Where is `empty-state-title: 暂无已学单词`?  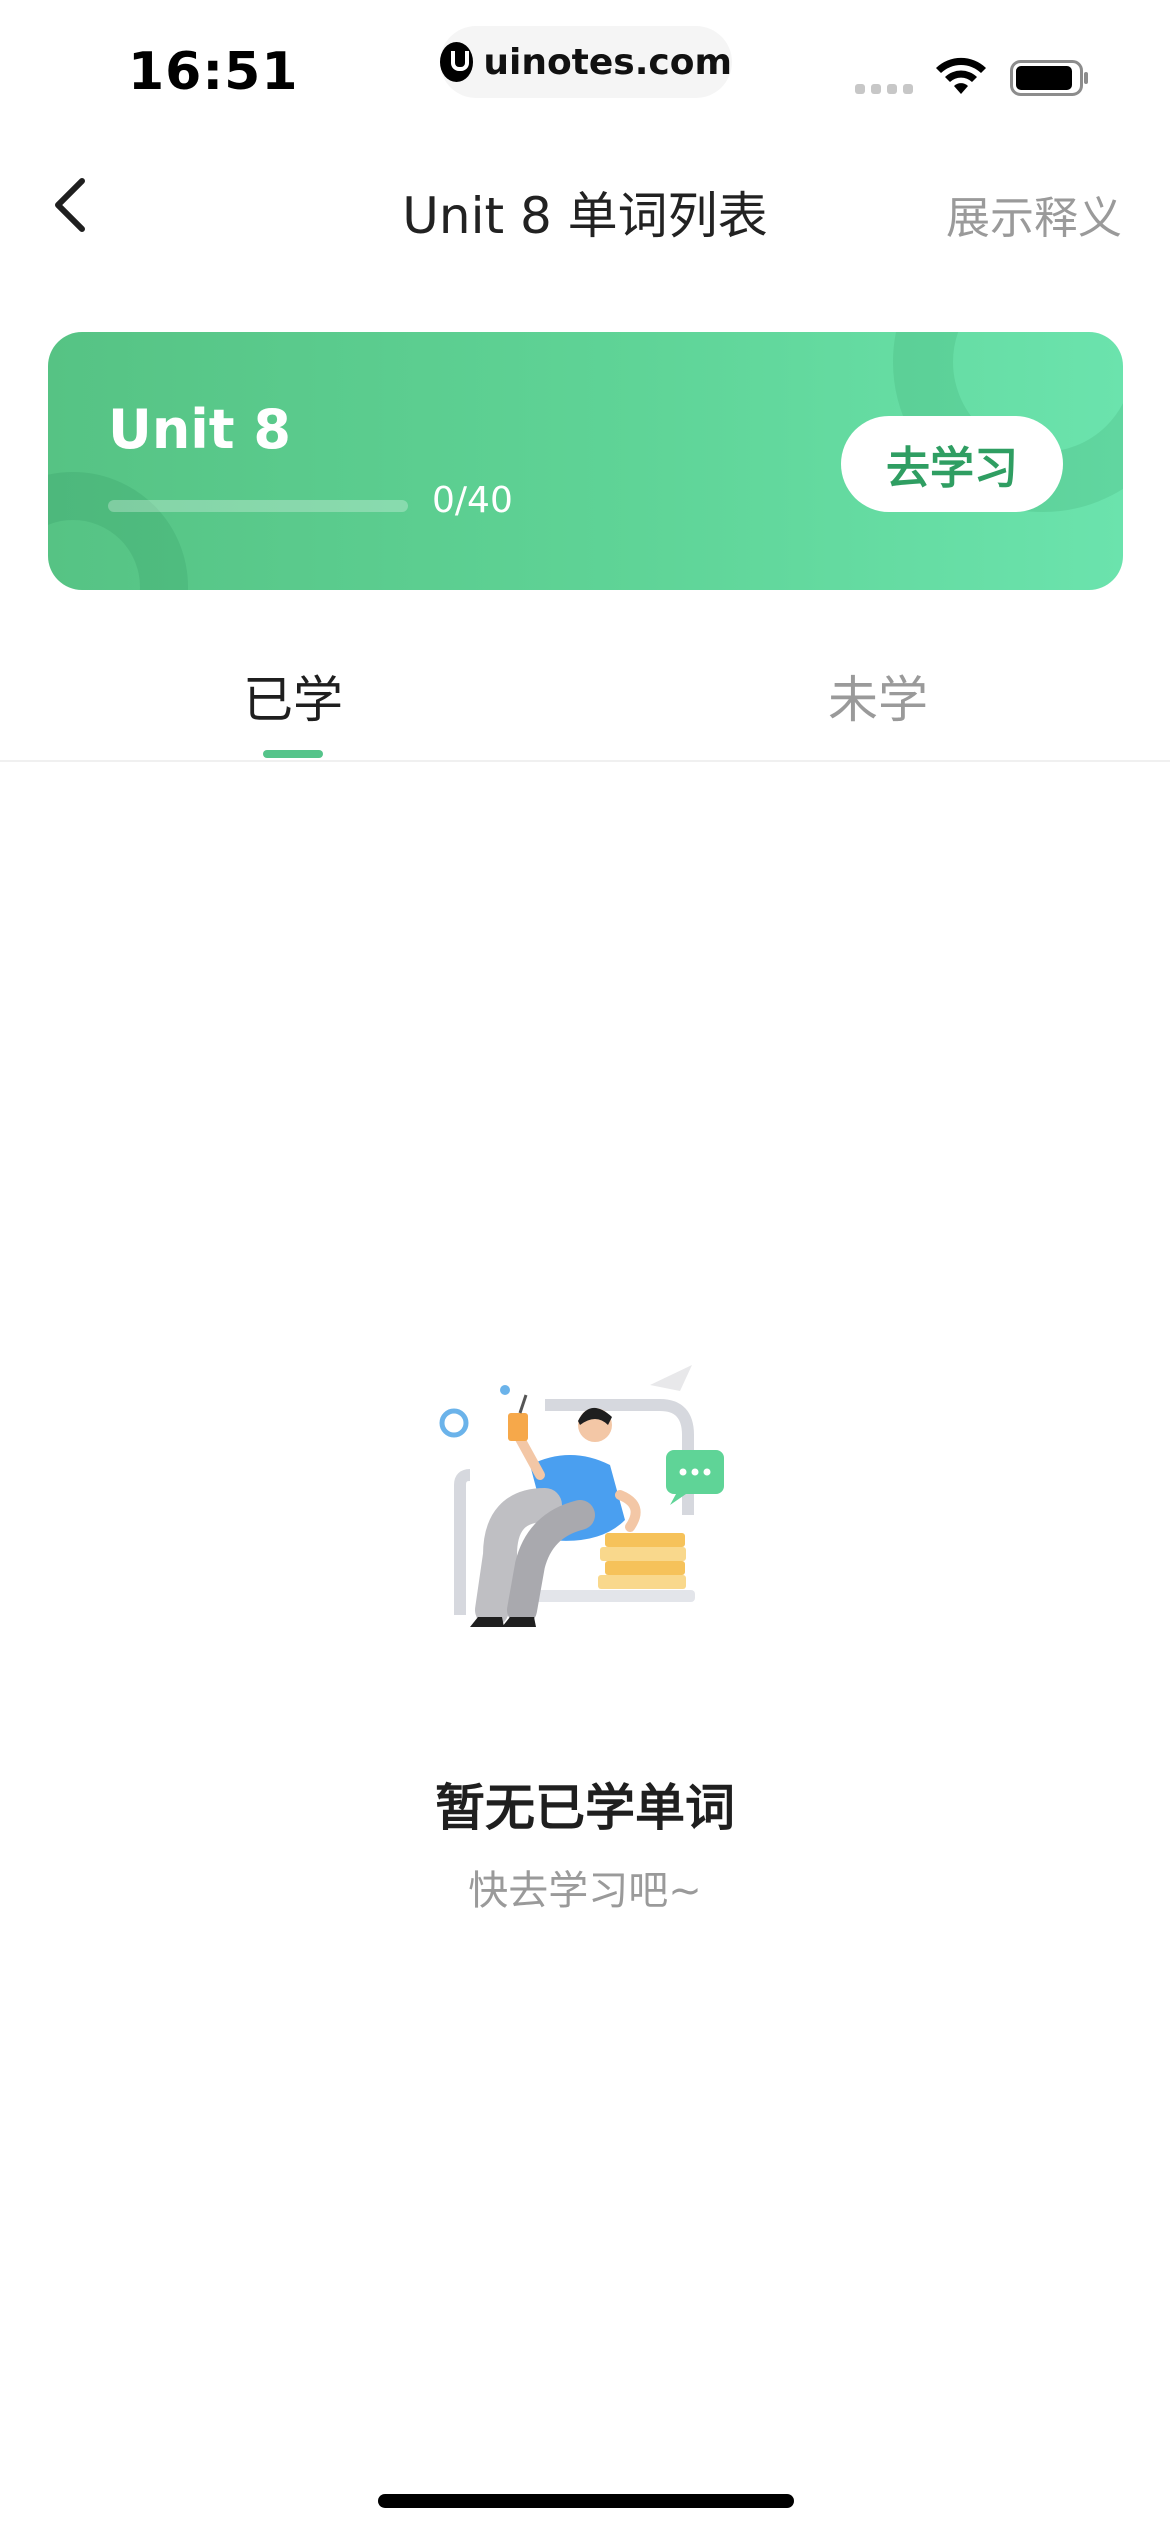 empty-state-title: 暂无已学单词 is located at coordinates (585, 1808).